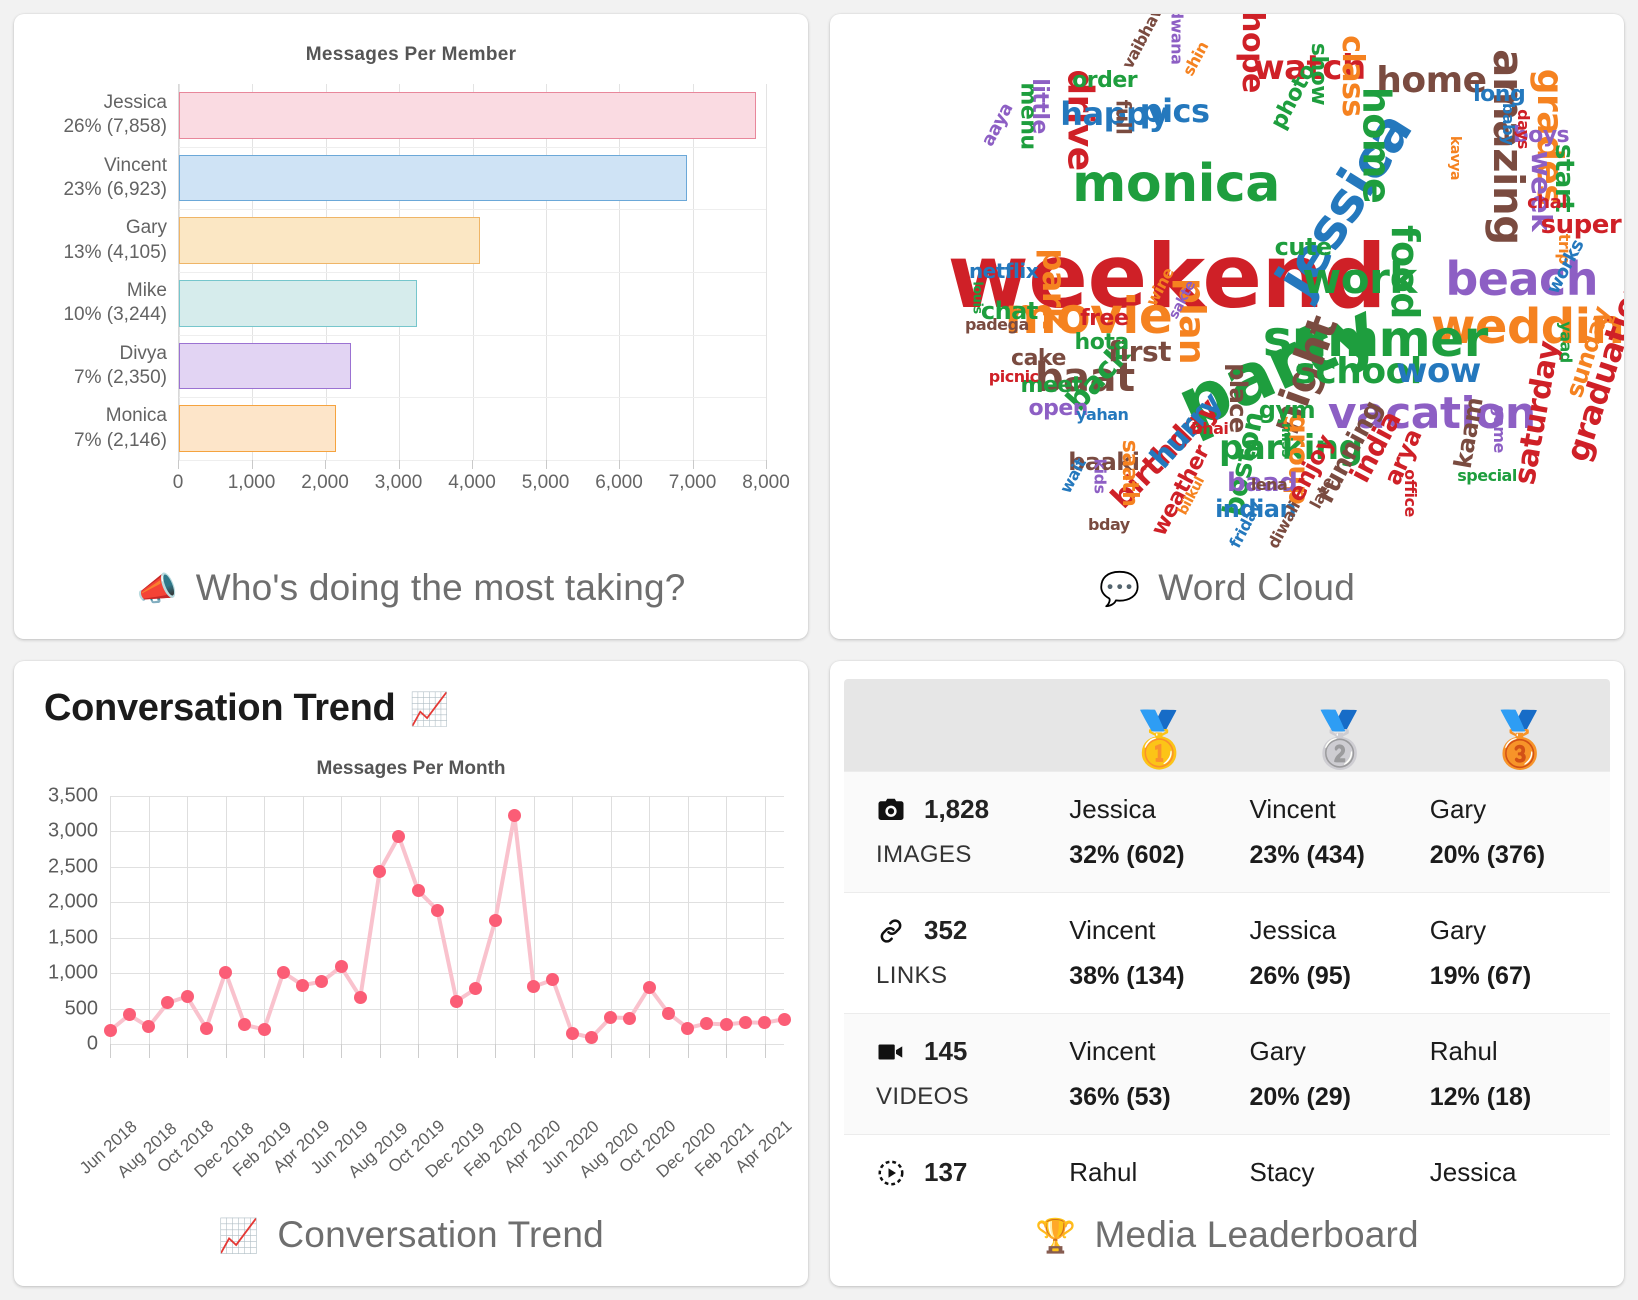  Describe the element at coordinates (72, 972) in the screenshot. I see `line-chart-y-tick-label: 1,000` at that location.